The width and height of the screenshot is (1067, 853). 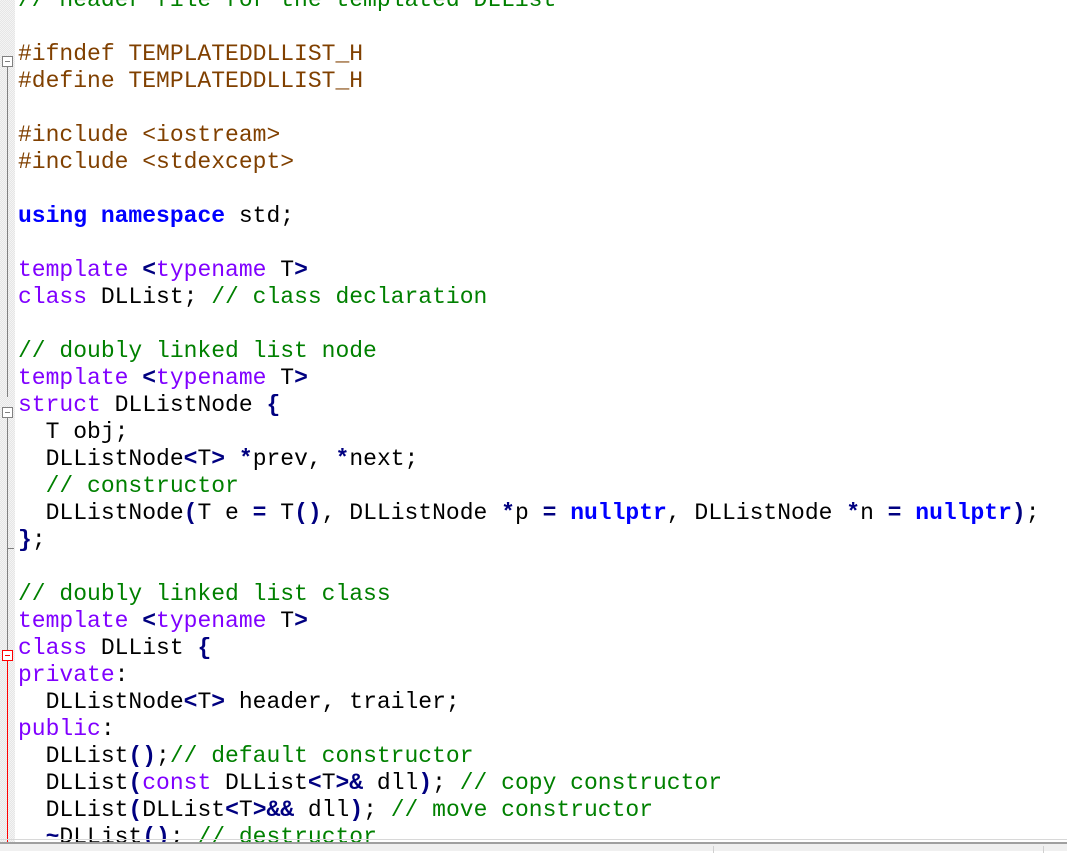 I want to click on code-line: struct DLListNode {, so click(x=542, y=405).